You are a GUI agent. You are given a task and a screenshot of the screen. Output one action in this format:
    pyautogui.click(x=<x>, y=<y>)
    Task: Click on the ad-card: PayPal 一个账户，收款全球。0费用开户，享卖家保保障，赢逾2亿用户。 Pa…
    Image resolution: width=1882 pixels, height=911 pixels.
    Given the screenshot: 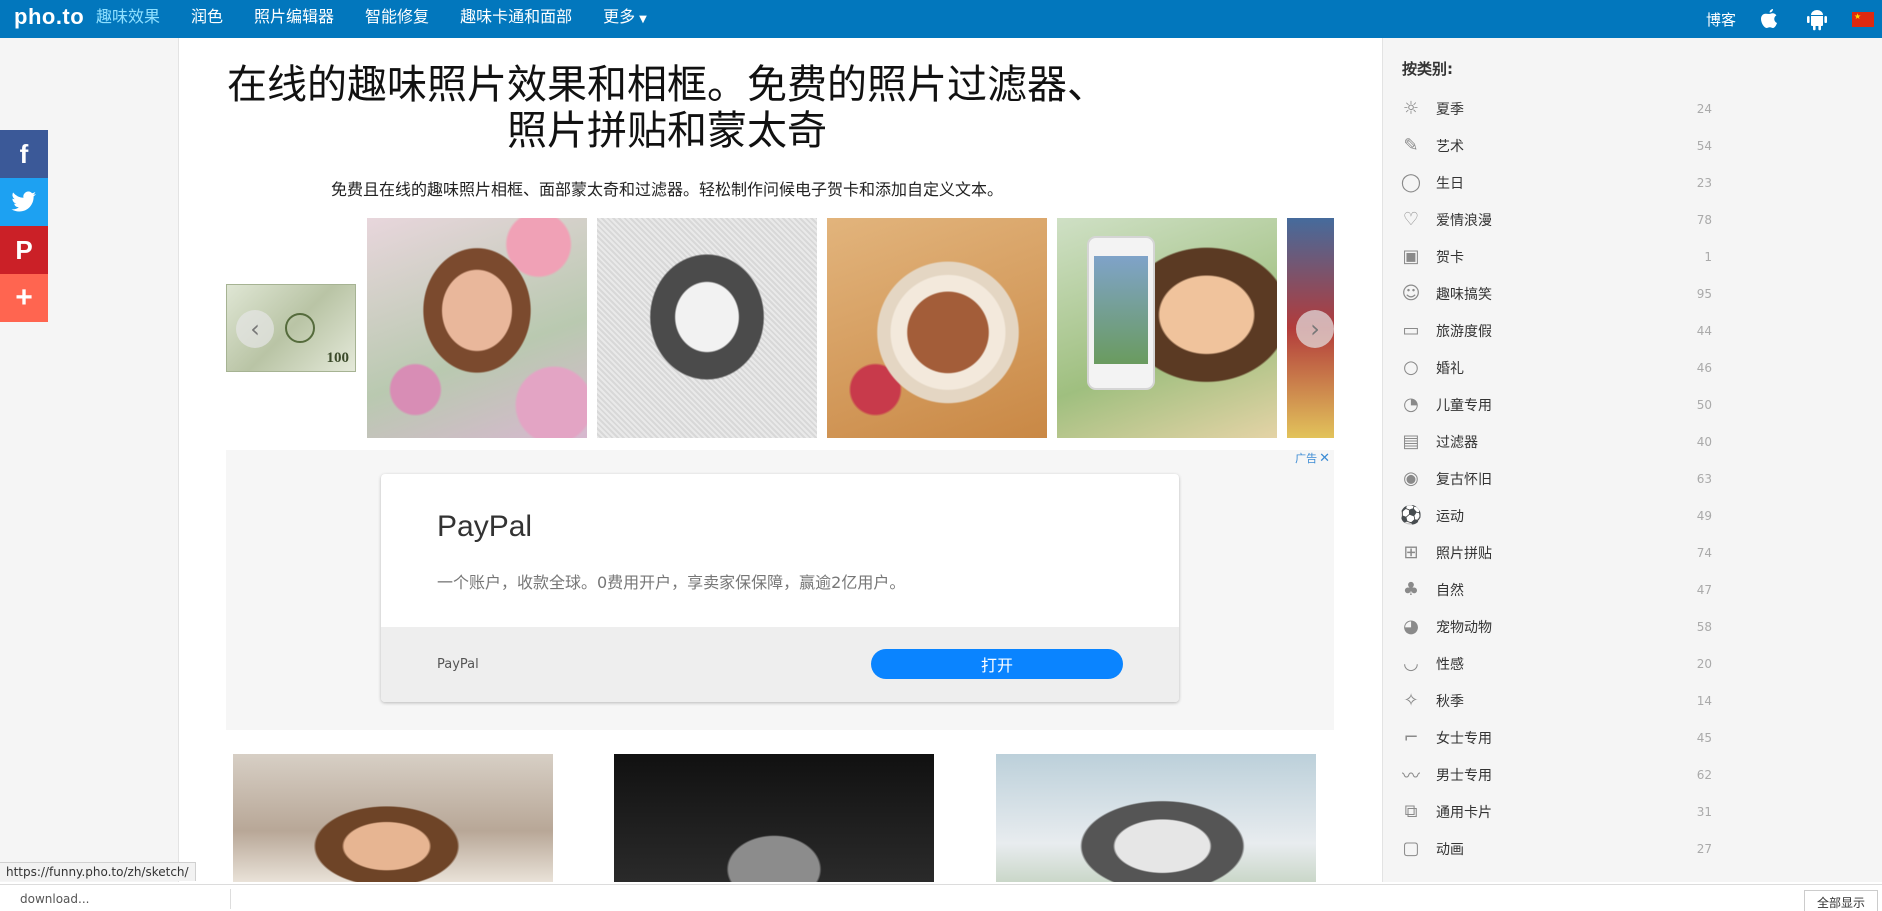 What is the action you would take?
    pyautogui.click(x=780, y=588)
    